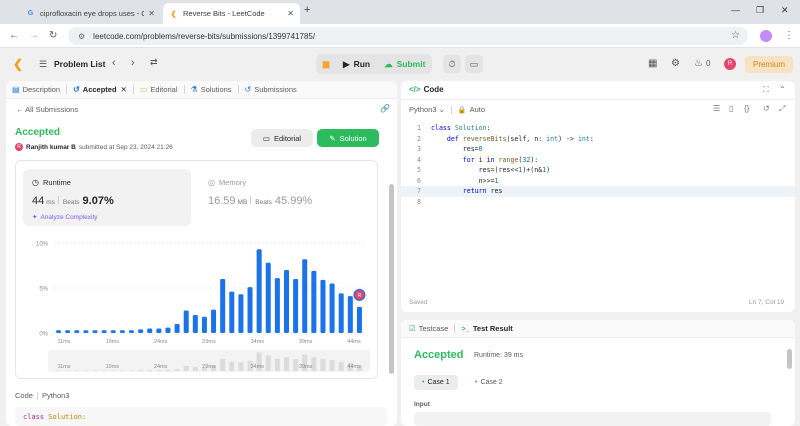 The height and width of the screenshot is (426, 800). What do you see at coordinates (766, 36) in the screenshot?
I see `profile-icon` at bounding box center [766, 36].